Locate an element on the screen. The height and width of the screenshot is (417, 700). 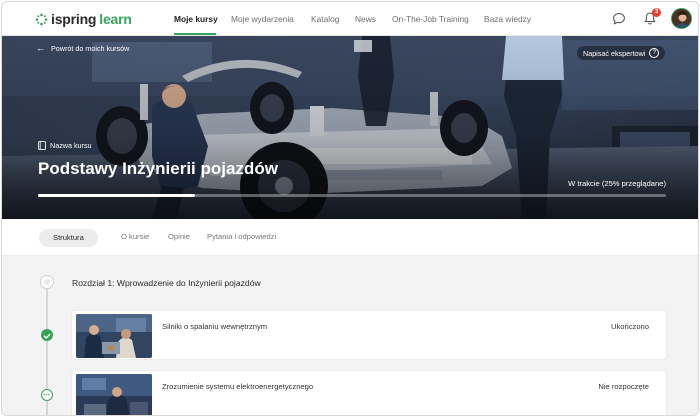
lesson-status: Nie rozpoczęte is located at coordinates (623, 386).